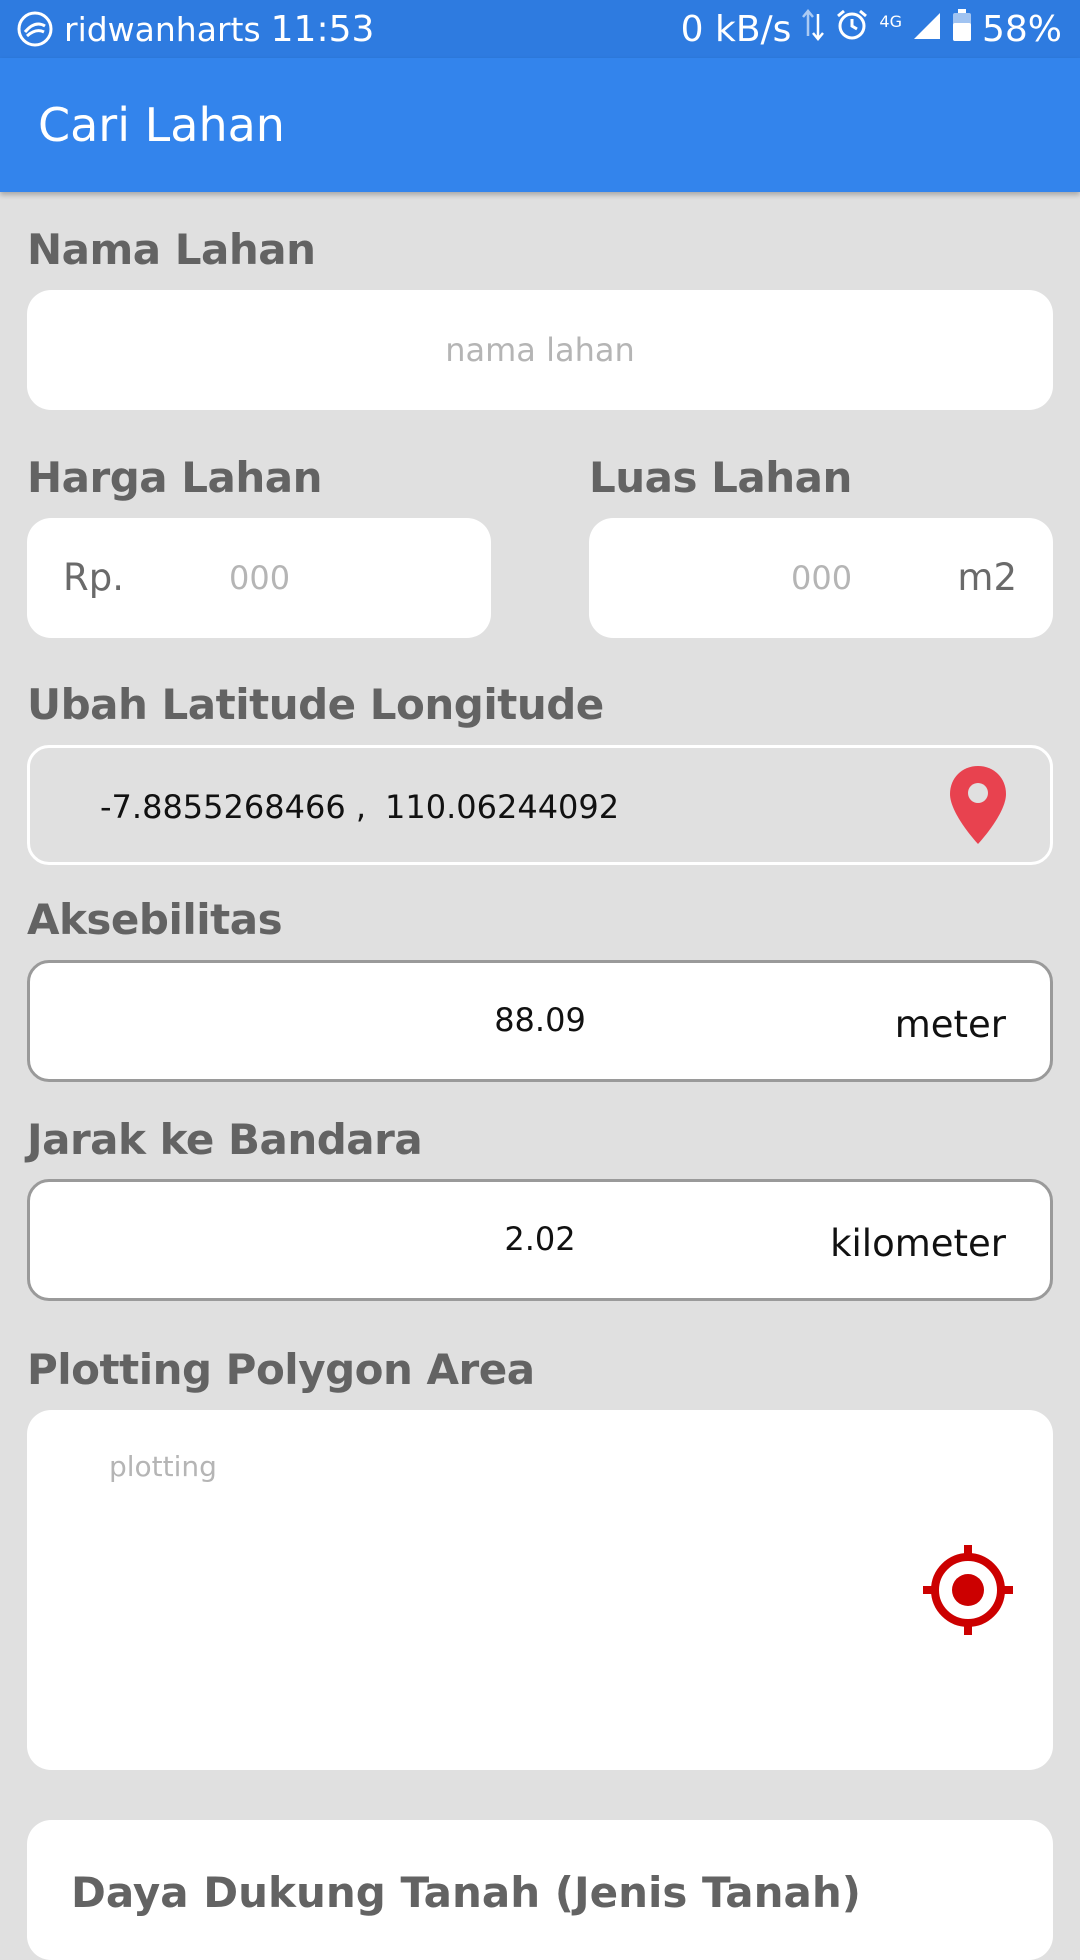  Describe the element at coordinates (927, 29) in the screenshot. I see `signal-icon` at that location.